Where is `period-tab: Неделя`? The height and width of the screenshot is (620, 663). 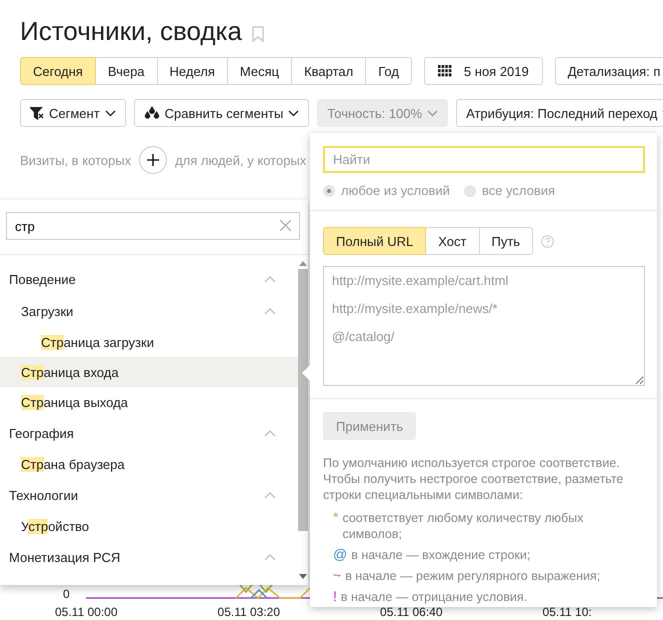 period-tab: Неделя is located at coordinates (193, 71).